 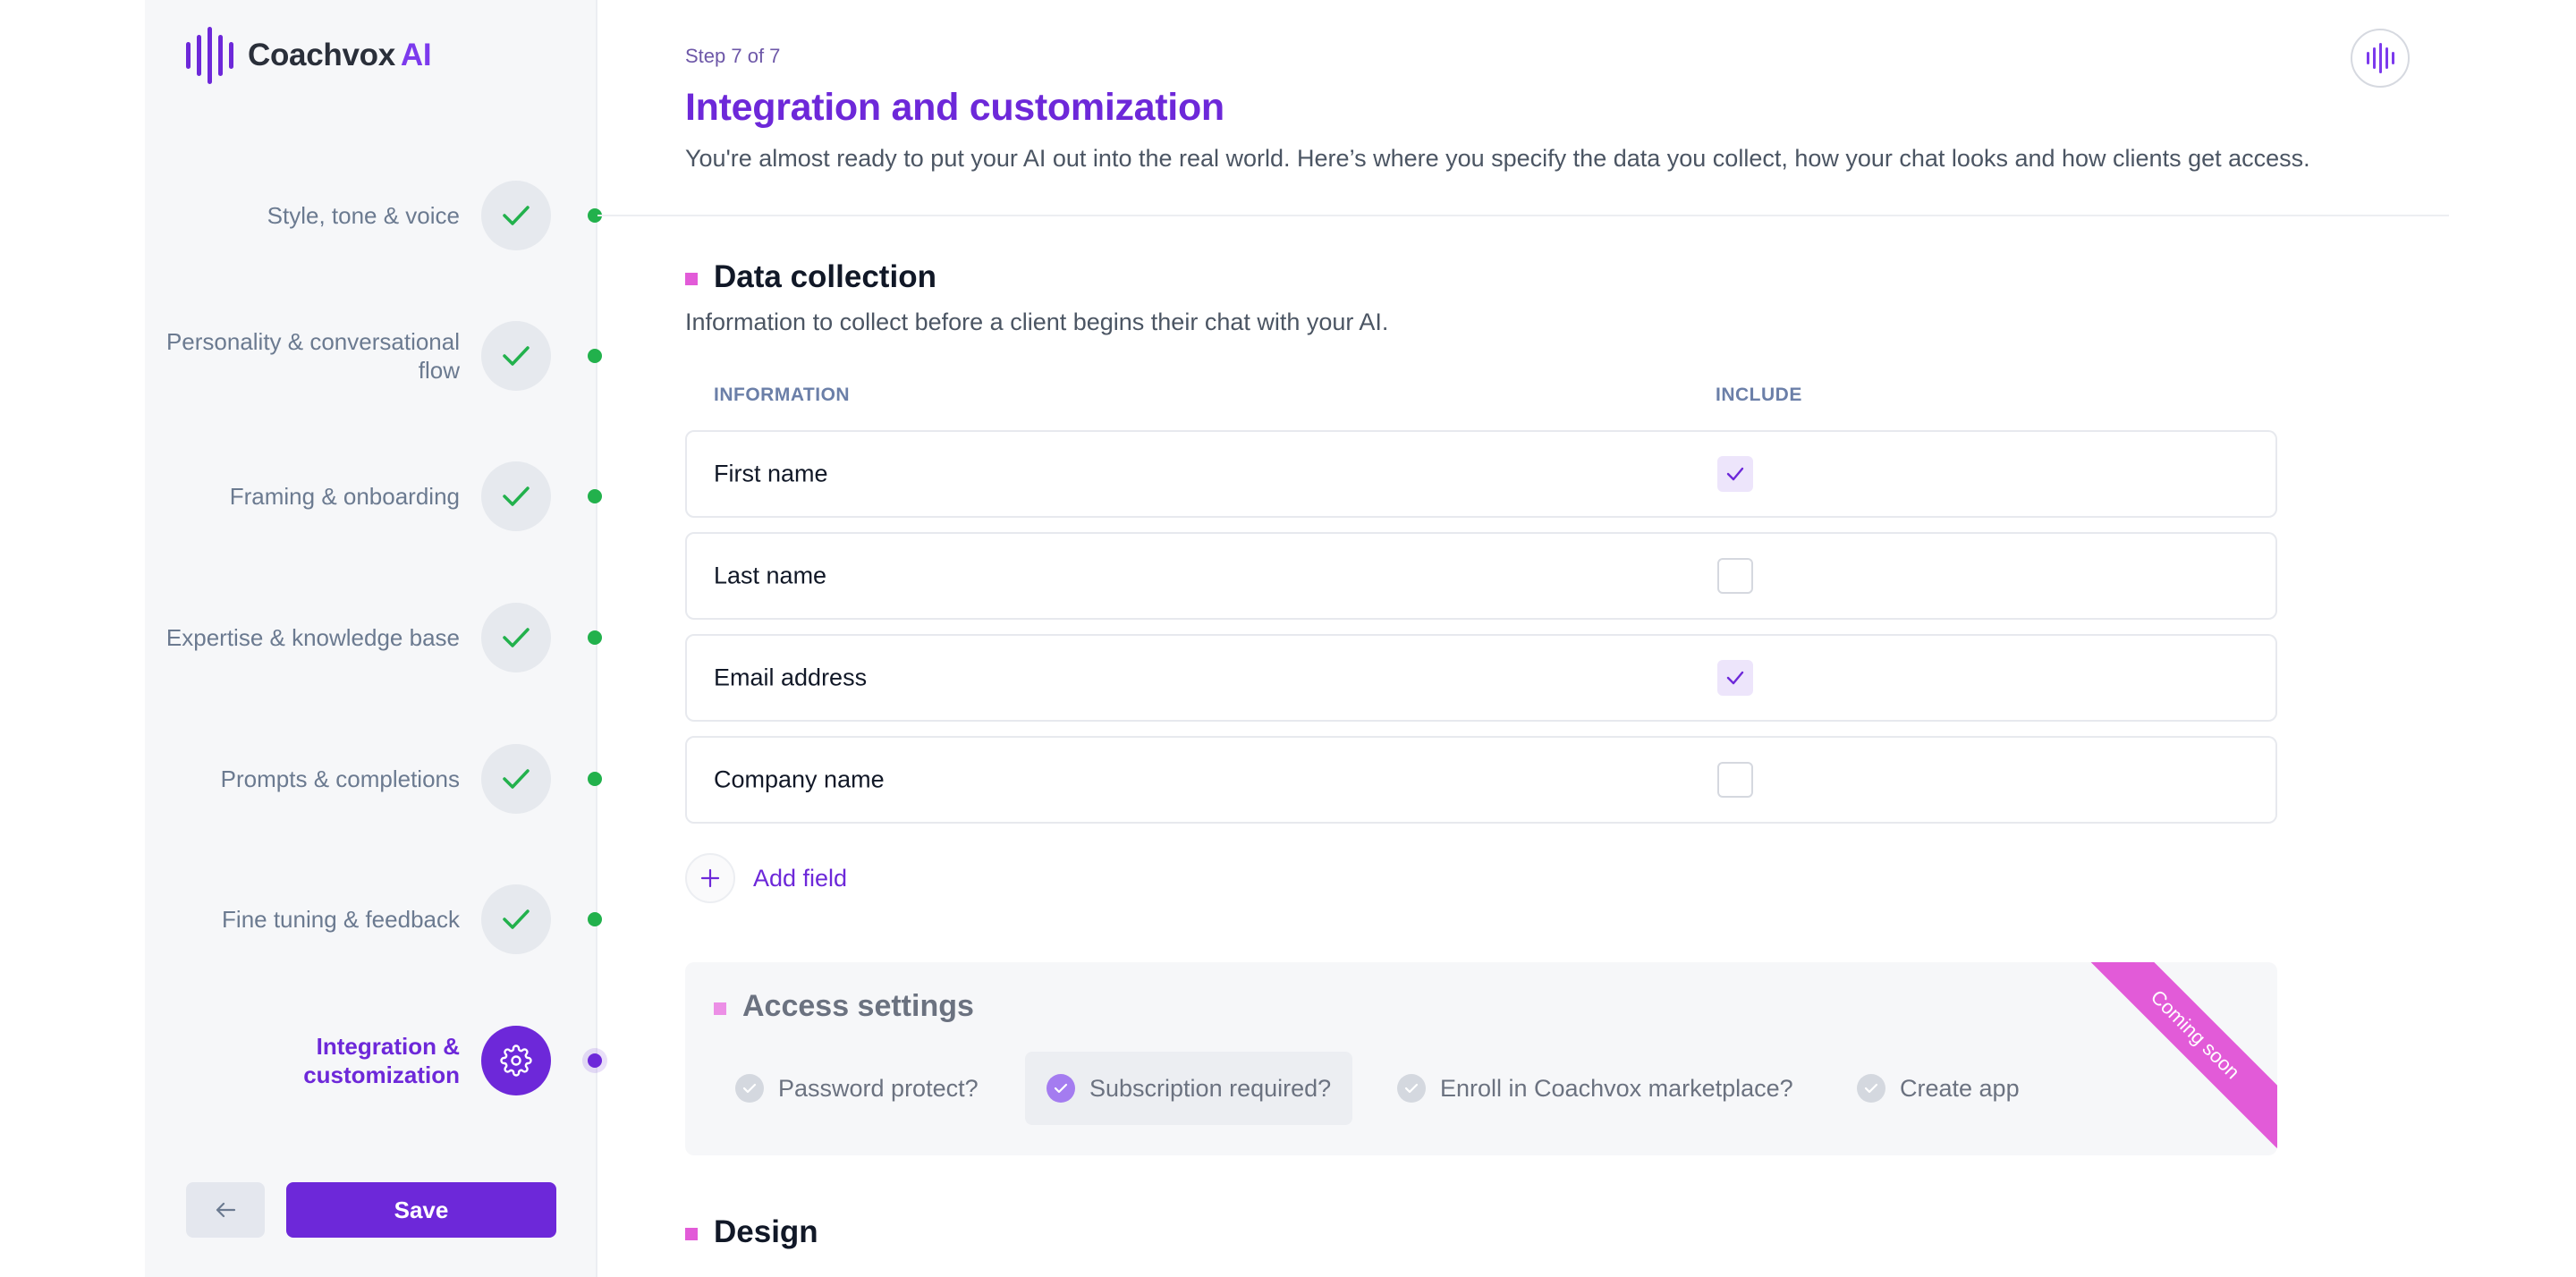 I want to click on option-label: Password protect?, so click(x=878, y=1088).